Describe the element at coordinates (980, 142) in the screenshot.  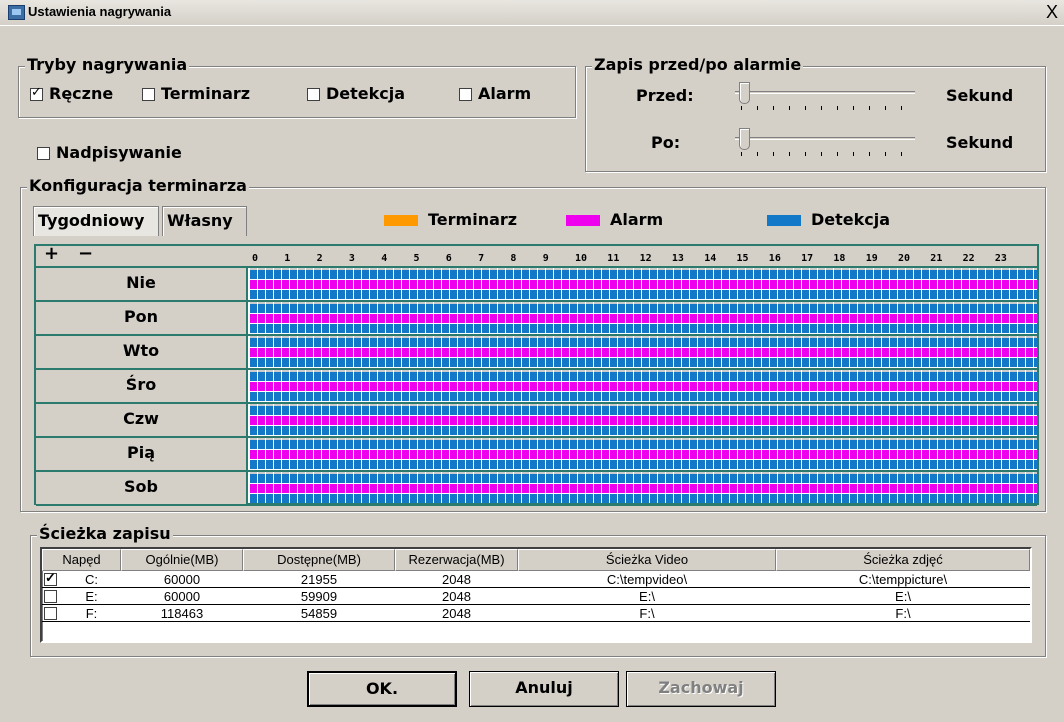
I see `after-unit-label: Sekund` at that location.